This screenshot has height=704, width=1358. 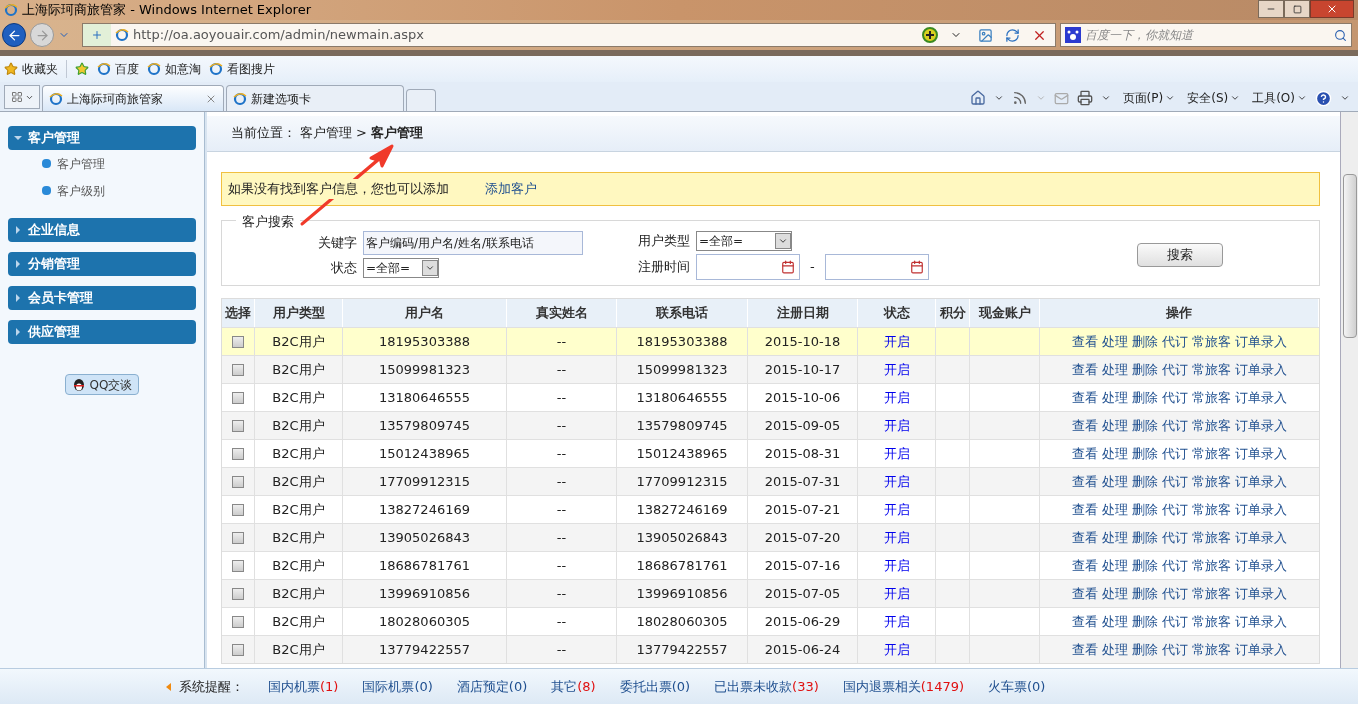 What do you see at coordinates (102, 264) in the screenshot?
I see `sidebar-section: 分销管理` at bounding box center [102, 264].